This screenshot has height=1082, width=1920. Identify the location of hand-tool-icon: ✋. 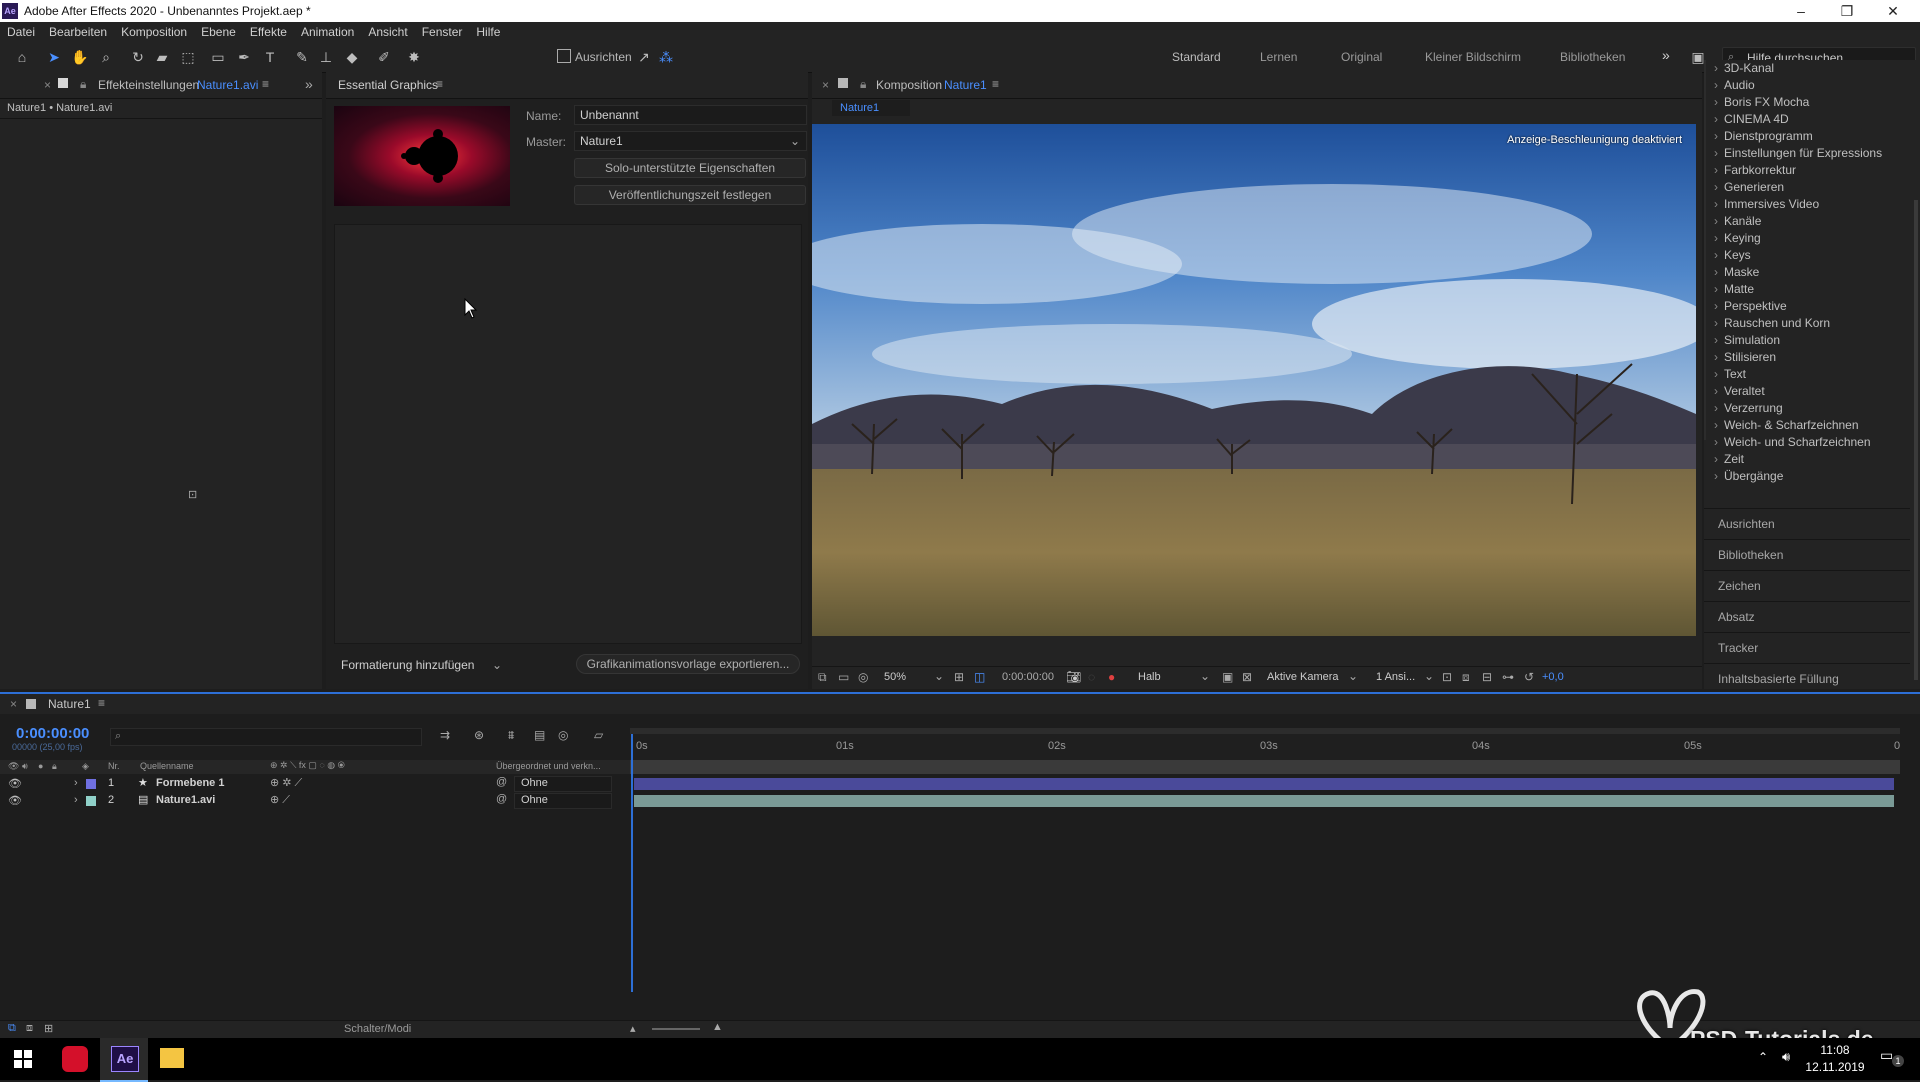
(80, 57).